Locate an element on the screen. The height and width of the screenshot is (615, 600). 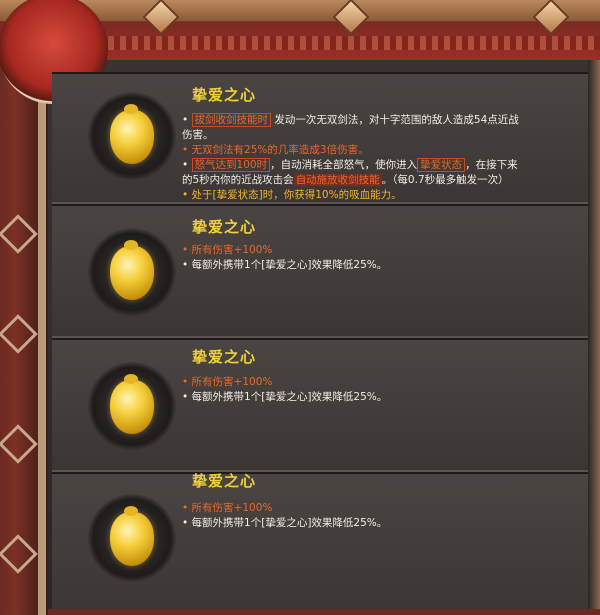
right-frame is located at coordinates (594, 337).